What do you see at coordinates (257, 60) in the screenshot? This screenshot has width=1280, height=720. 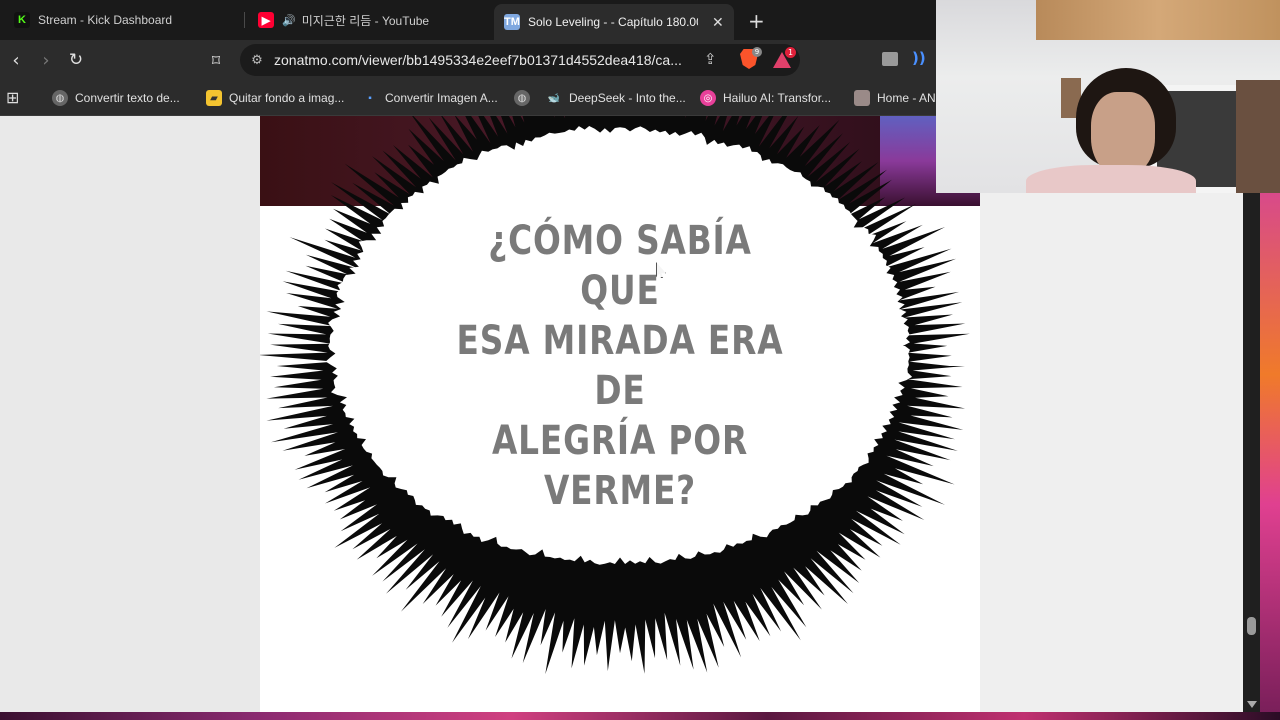 I see `site-settings-icon: ⚙` at bounding box center [257, 60].